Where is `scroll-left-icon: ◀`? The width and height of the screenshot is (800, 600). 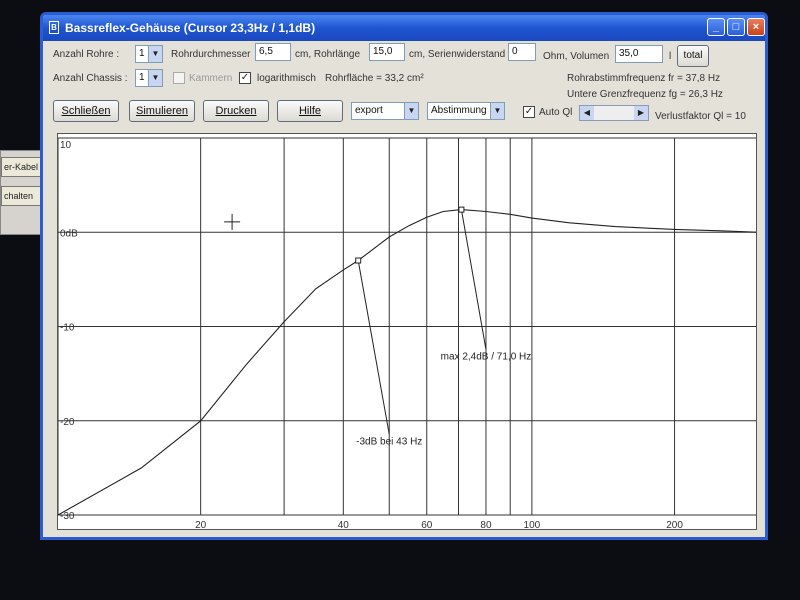 scroll-left-icon: ◀ is located at coordinates (587, 113).